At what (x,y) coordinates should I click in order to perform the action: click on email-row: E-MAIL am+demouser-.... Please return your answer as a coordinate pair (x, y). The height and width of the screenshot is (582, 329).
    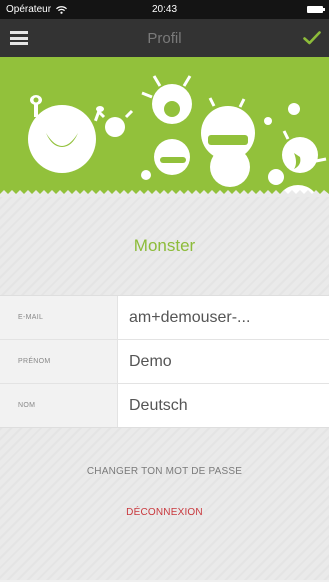
    Looking at the image, I should click on (164, 317).